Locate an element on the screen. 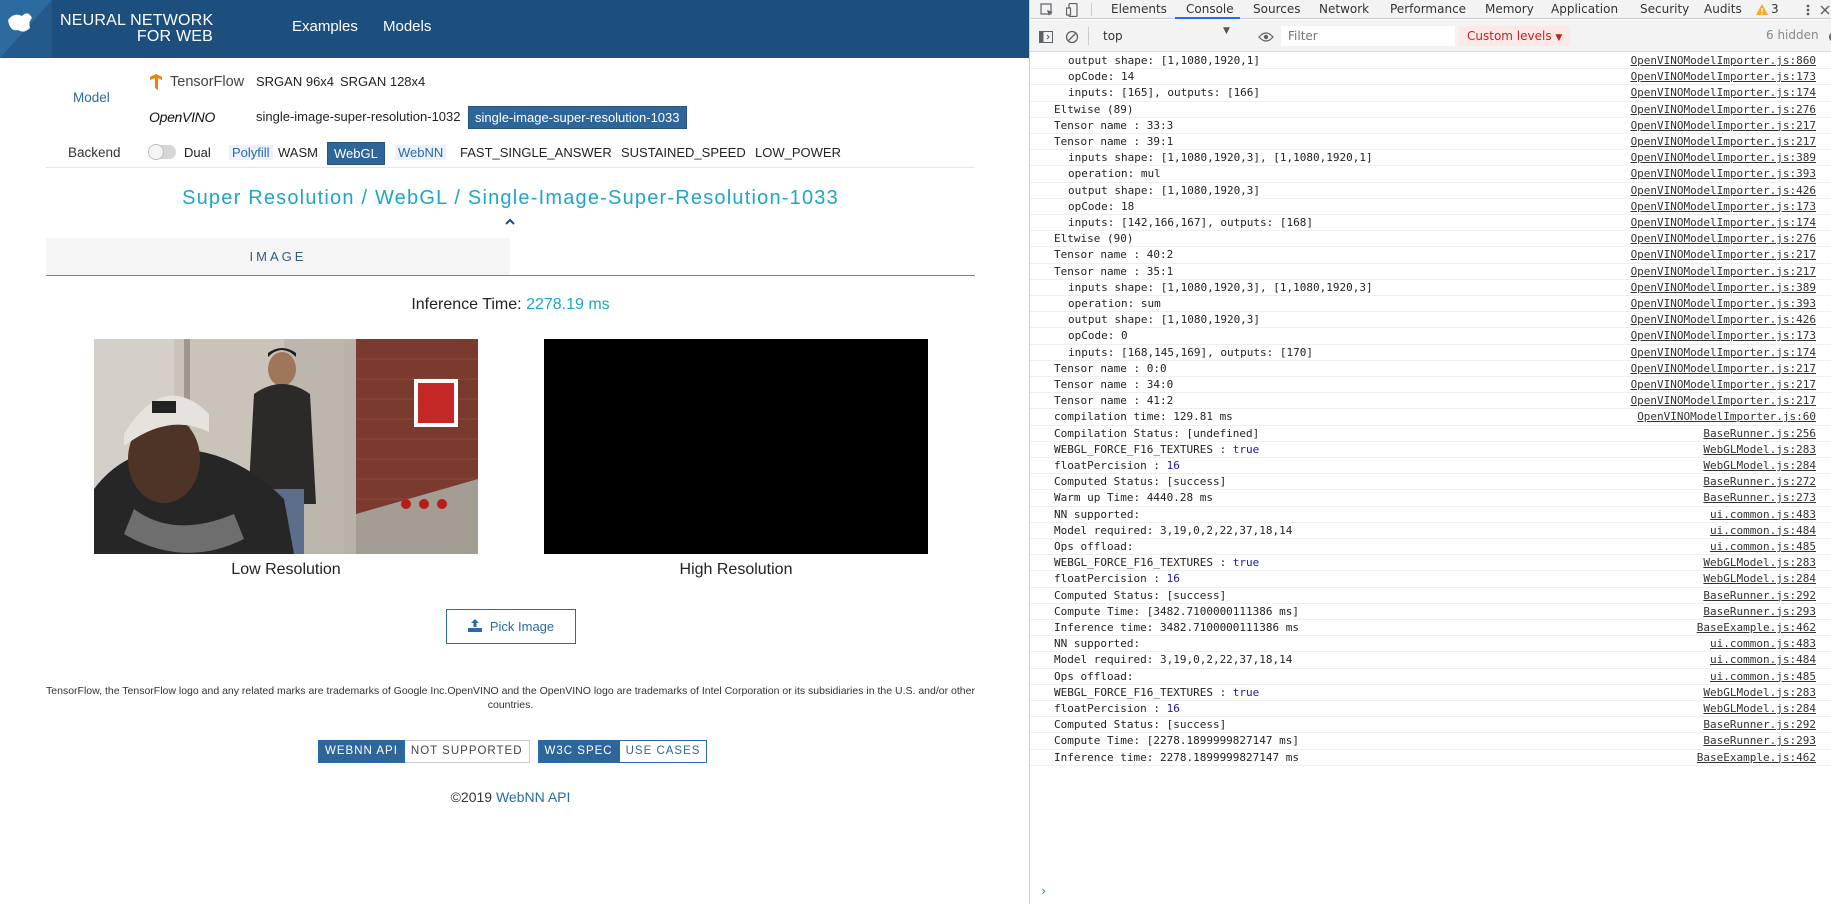 This screenshot has height=904, width=1831. log-levels-dropdown: Custom levels ▼ is located at coordinates (1515, 36).